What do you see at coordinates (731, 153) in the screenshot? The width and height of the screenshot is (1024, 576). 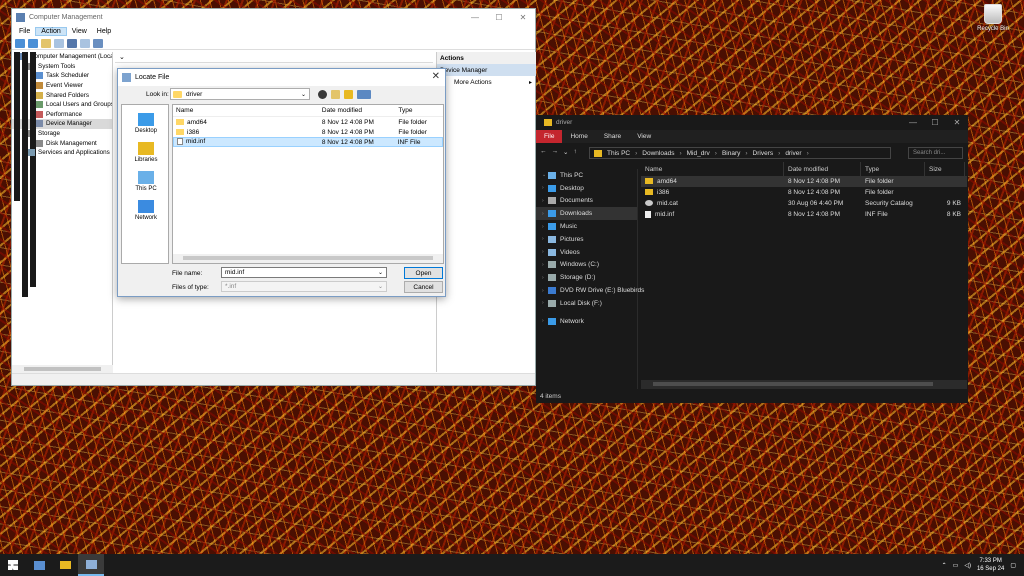 I see `breadcrumb-item: Binary` at bounding box center [731, 153].